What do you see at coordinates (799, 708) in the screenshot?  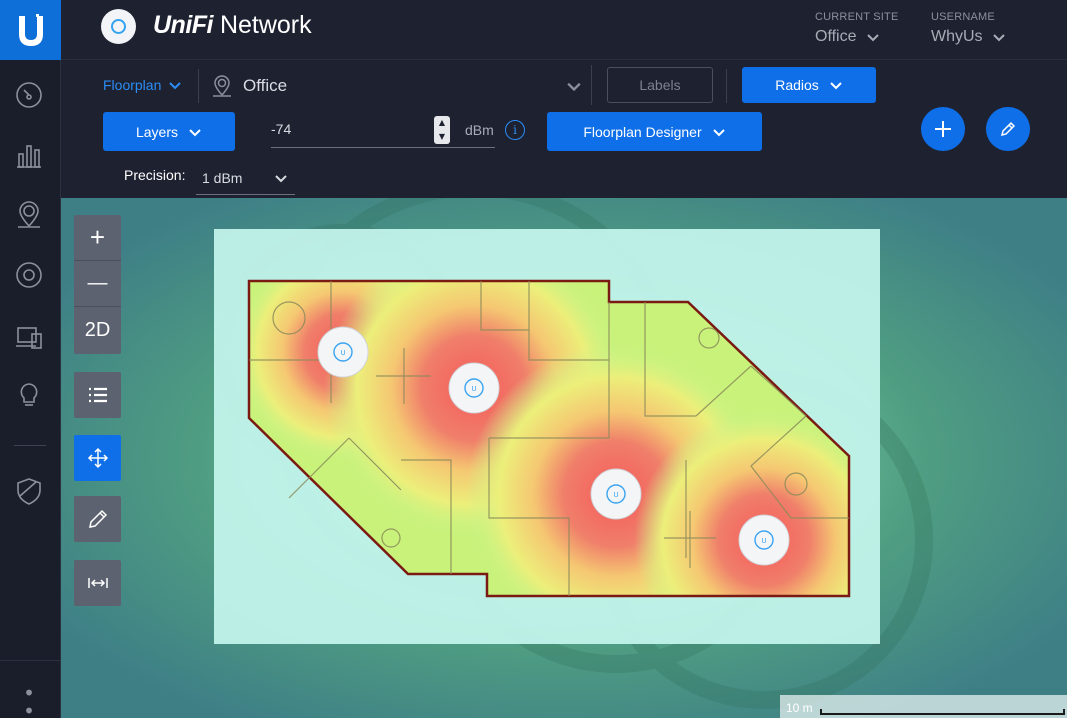 I see `scale-label: 10 m` at bounding box center [799, 708].